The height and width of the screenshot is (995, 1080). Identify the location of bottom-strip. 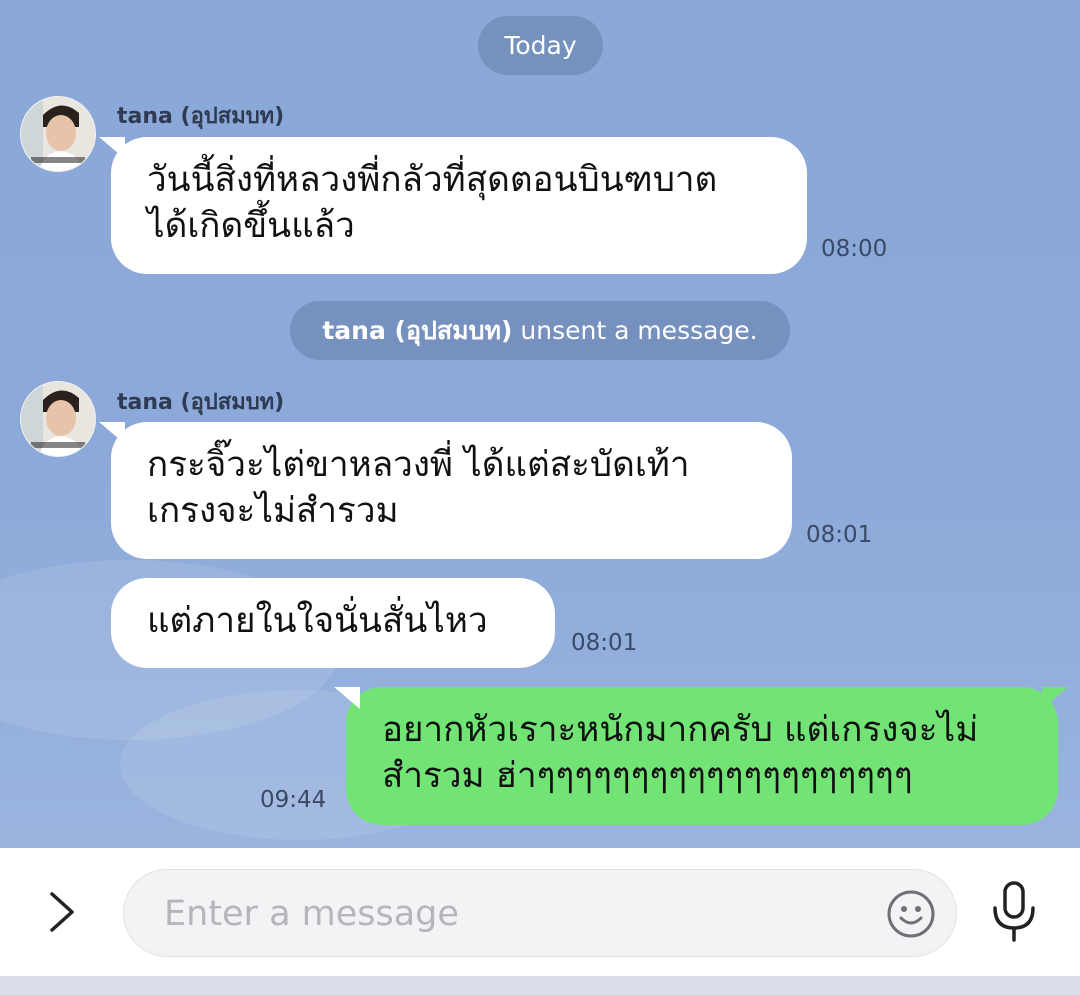
(540, 985).